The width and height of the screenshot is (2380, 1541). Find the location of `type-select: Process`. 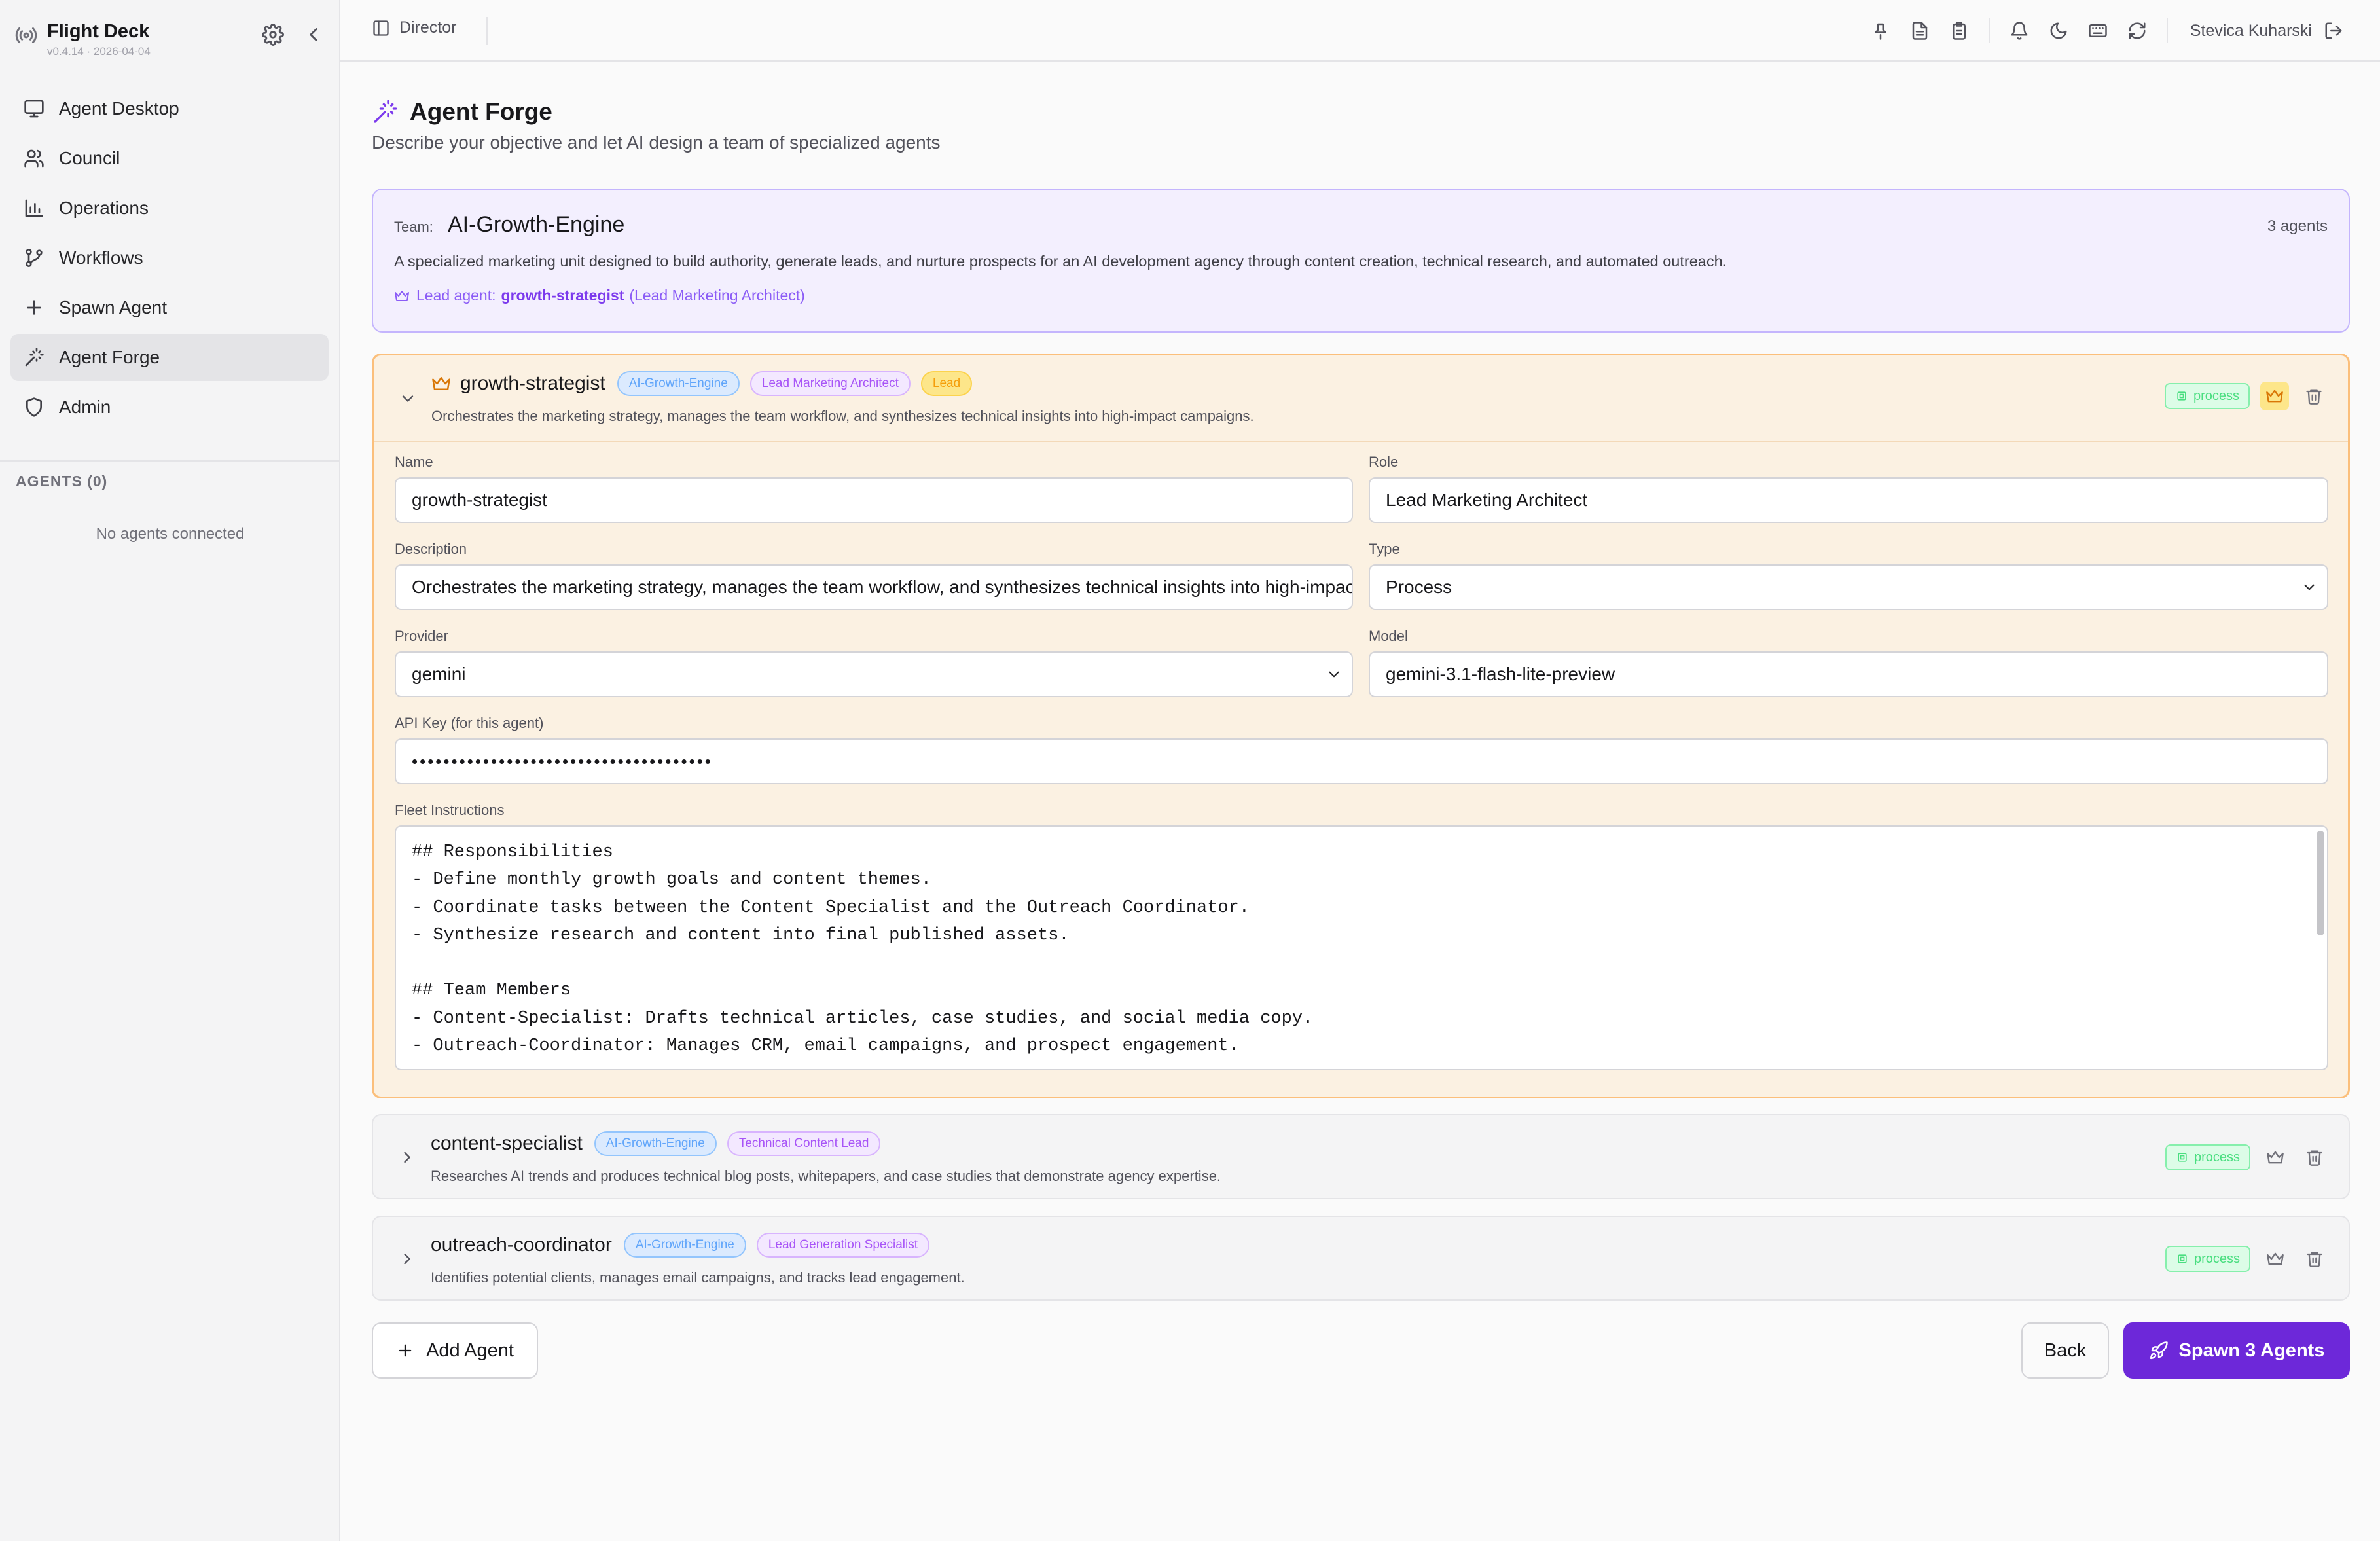

type-select: Process is located at coordinates (1848, 587).